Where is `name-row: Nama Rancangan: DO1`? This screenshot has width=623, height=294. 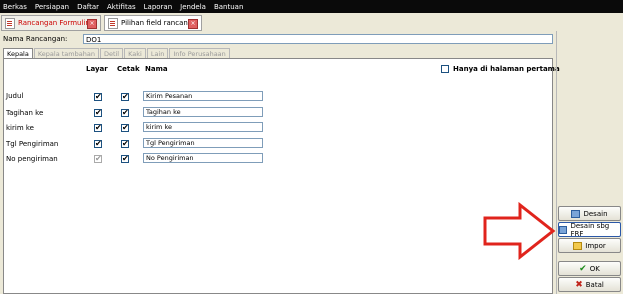 name-row: Nama Rancangan: DO1 is located at coordinates (278, 39).